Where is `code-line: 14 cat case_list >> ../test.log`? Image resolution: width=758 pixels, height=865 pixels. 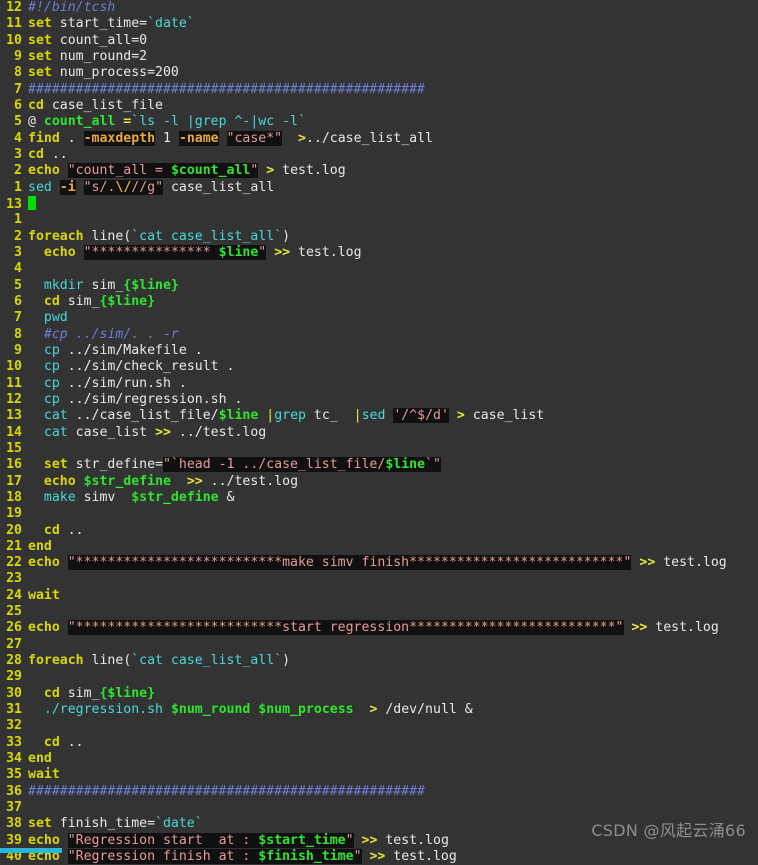 code-line: 14 cat case_list >> ../test.log is located at coordinates (379, 433).